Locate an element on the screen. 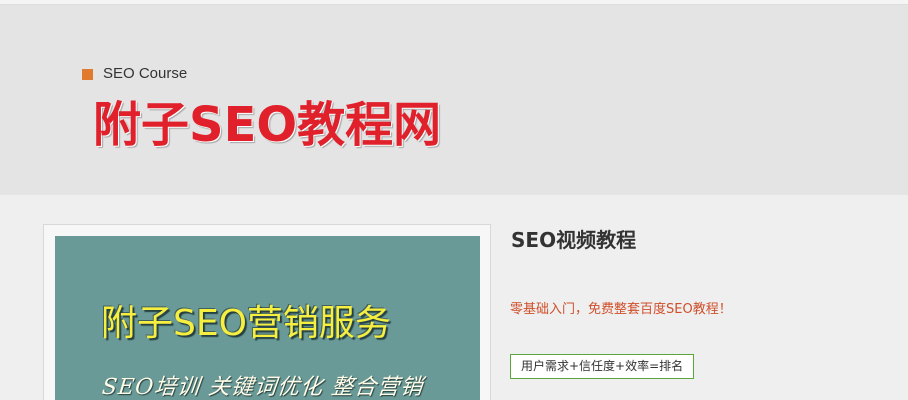 Image resolution: width=908 pixels, height=400 pixels. banner-heading: 附子SEO营销服务 is located at coordinates (246, 323).